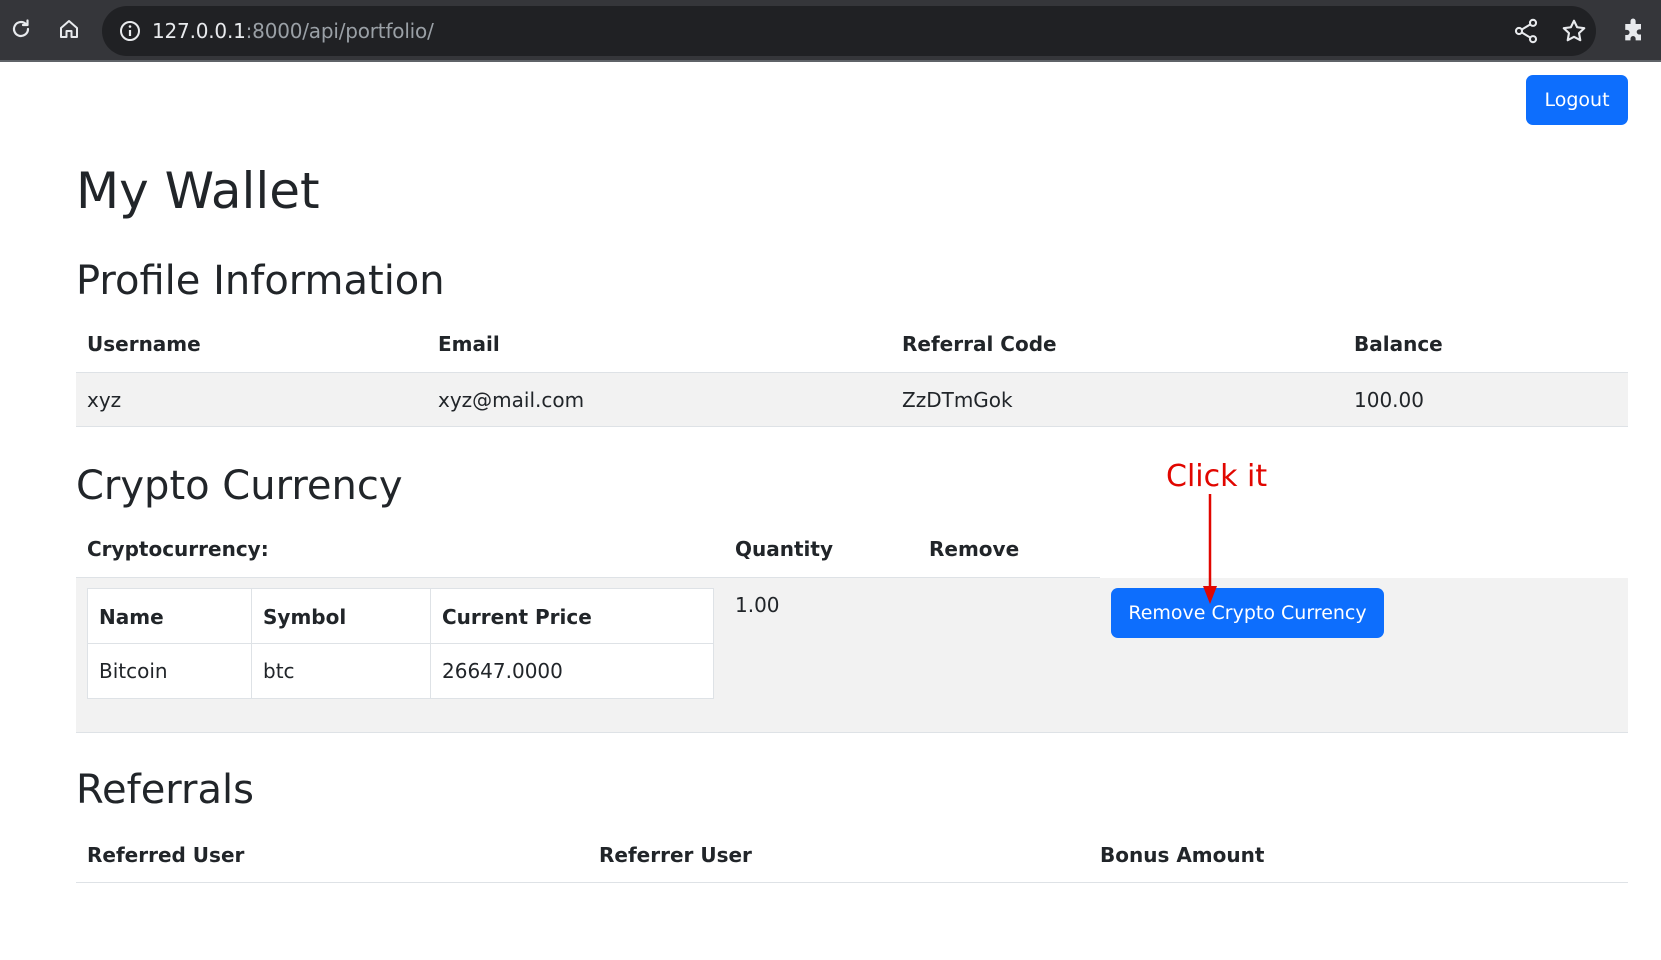  What do you see at coordinates (502, 671) in the screenshot?
I see `crypto-price-cell: 26647.0000` at bounding box center [502, 671].